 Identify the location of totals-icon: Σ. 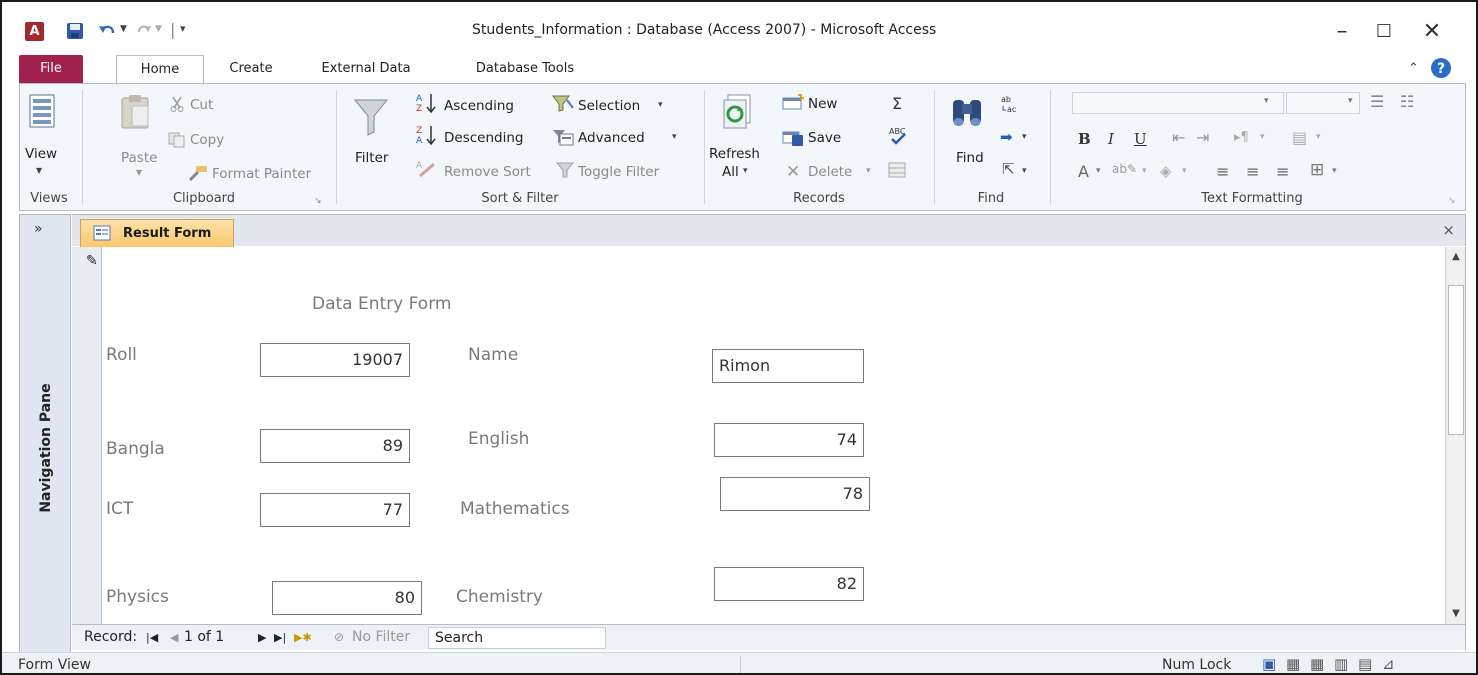
(897, 103).